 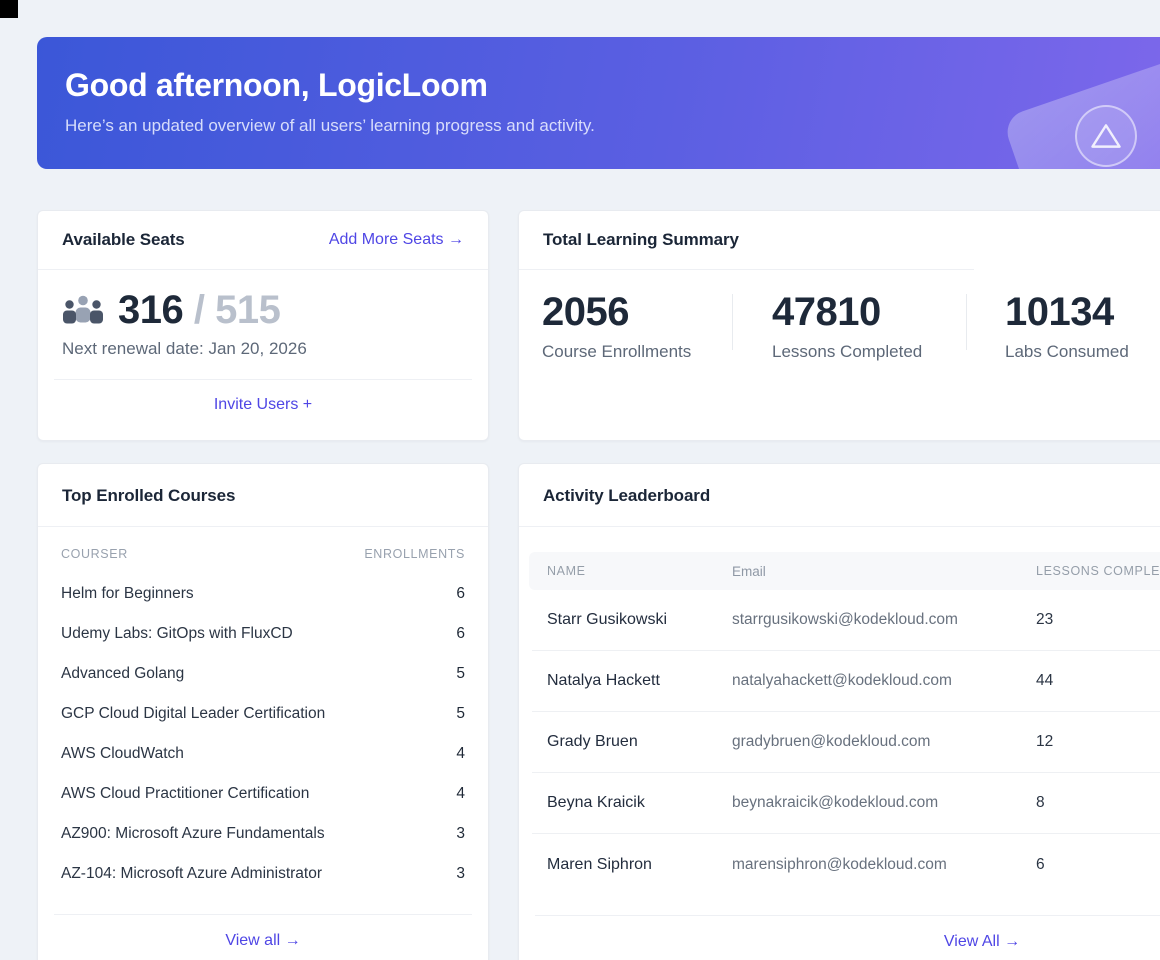 I want to click on user-email: natalyahackett@kodekloud.com, so click(x=842, y=680).